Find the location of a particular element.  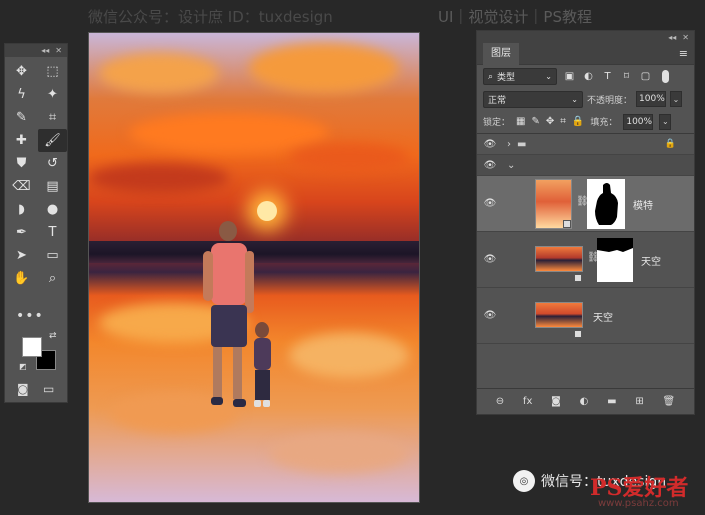

layer-row-model: 👁 ⛓ 模特 is located at coordinates (585, 204).